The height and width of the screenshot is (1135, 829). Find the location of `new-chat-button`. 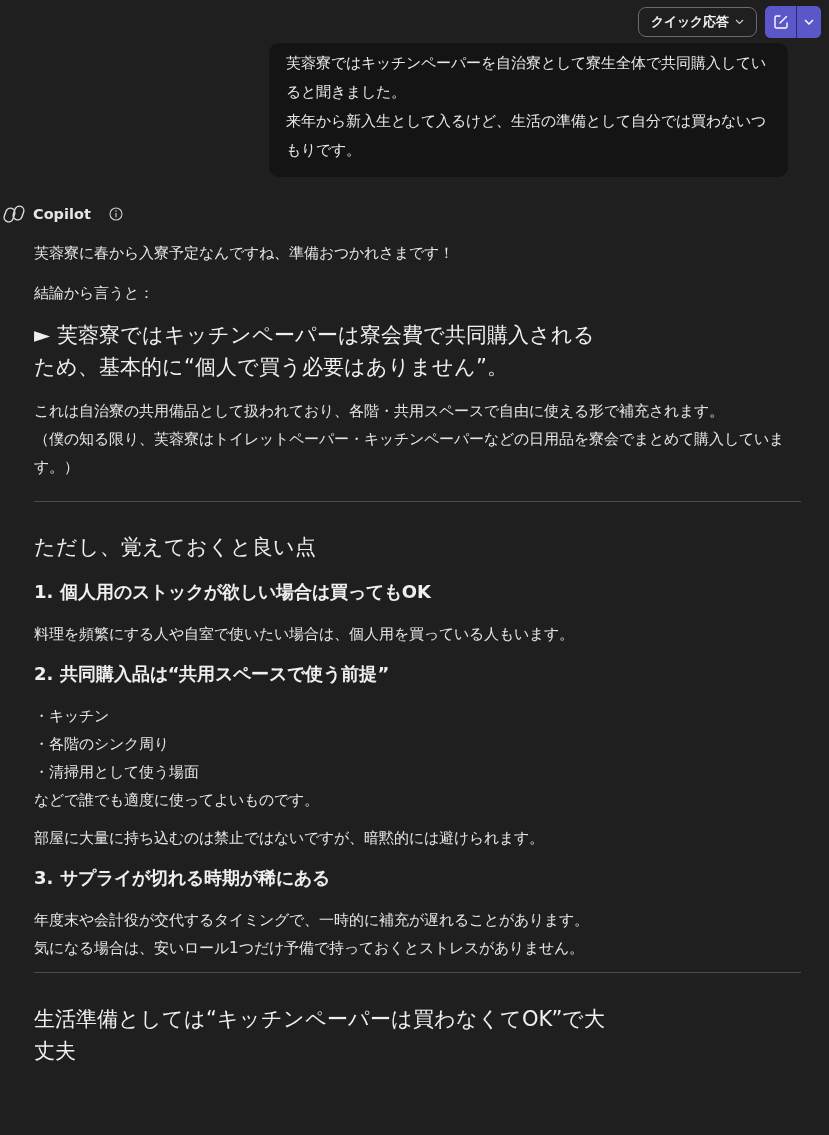

new-chat-button is located at coordinates (781, 21).